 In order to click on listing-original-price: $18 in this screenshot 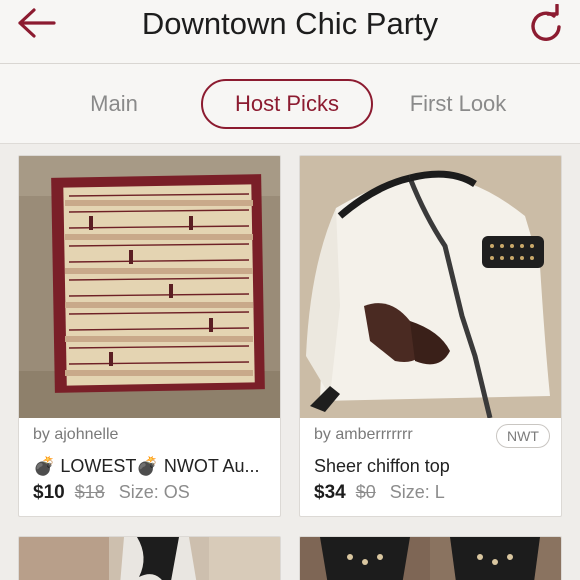, I will do `click(89, 492)`.